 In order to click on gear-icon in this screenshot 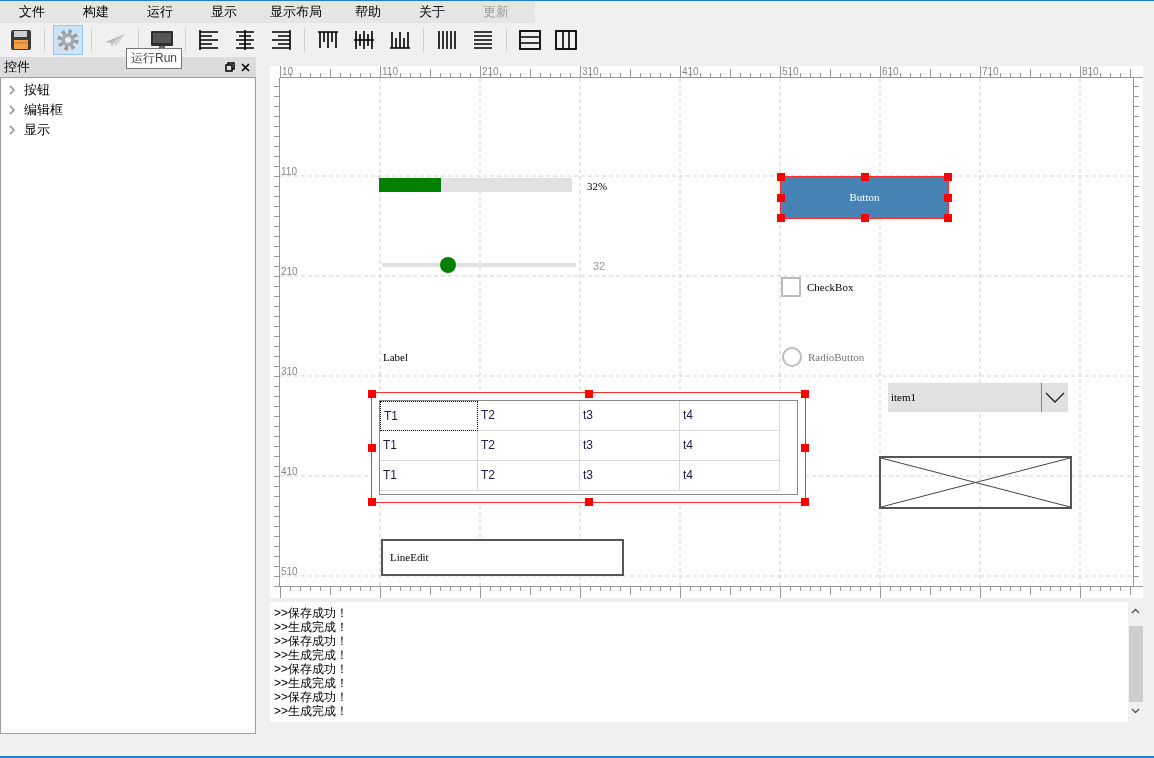, I will do `click(68, 39)`.